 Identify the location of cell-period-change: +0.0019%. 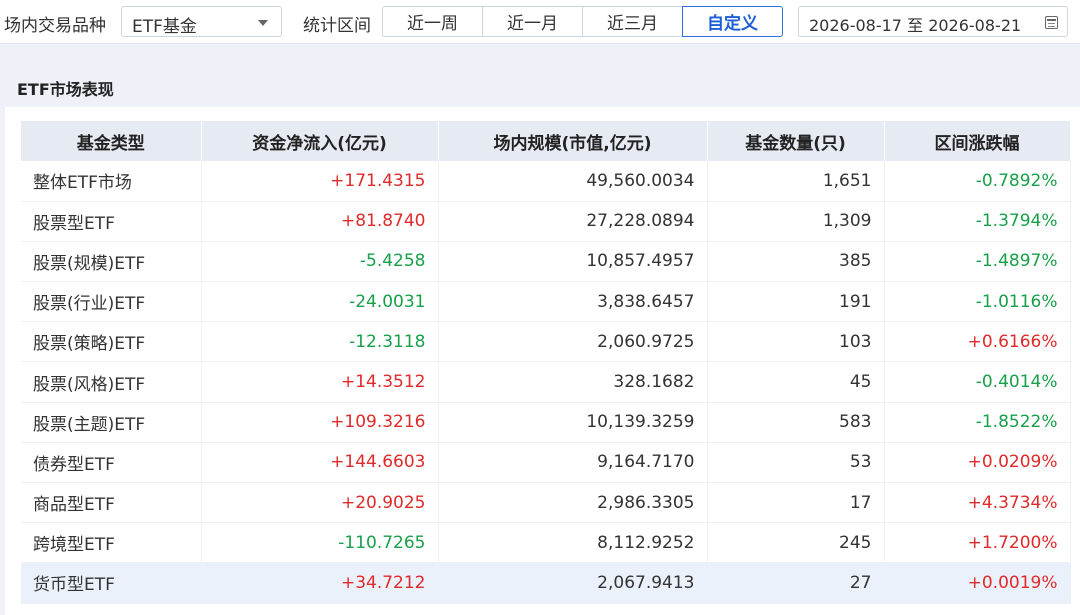
(977, 583).